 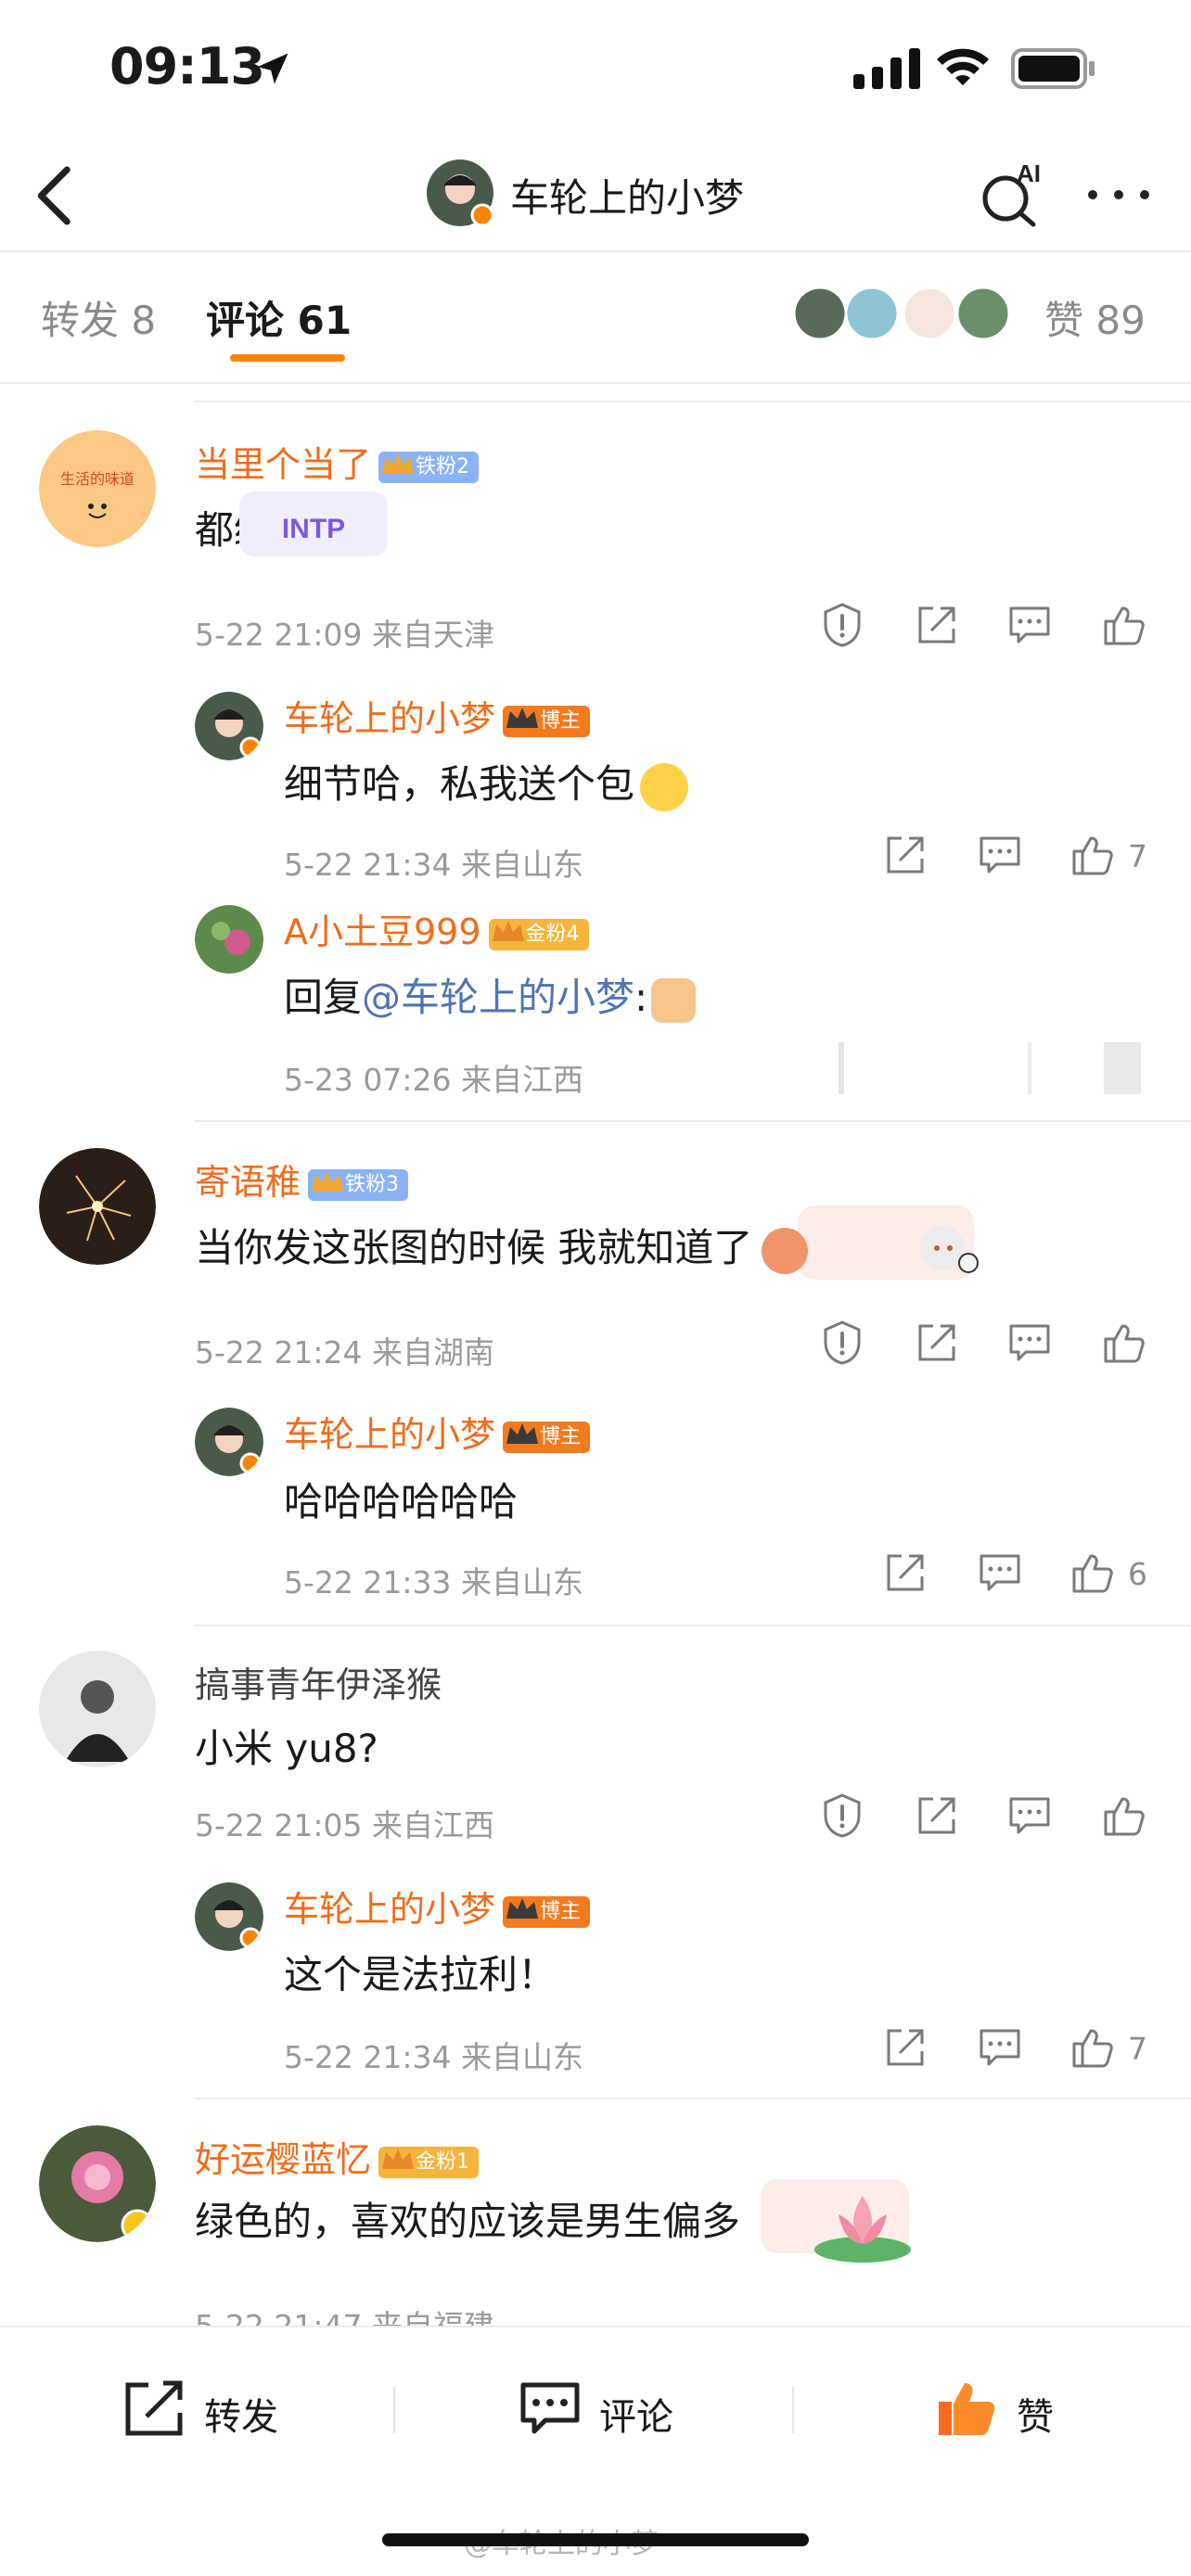 What do you see at coordinates (468, 2221) in the screenshot?
I see `comment-text: 绿色的，喜欢的应该是男生偏多` at bounding box center [468, 2221].